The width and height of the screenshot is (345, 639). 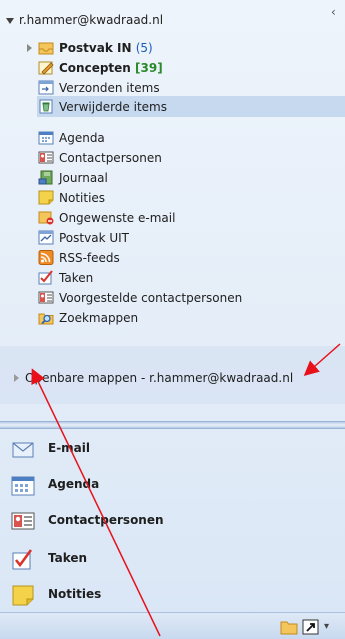 I want to click on unread-count: (5), so click(x=144, y=48).